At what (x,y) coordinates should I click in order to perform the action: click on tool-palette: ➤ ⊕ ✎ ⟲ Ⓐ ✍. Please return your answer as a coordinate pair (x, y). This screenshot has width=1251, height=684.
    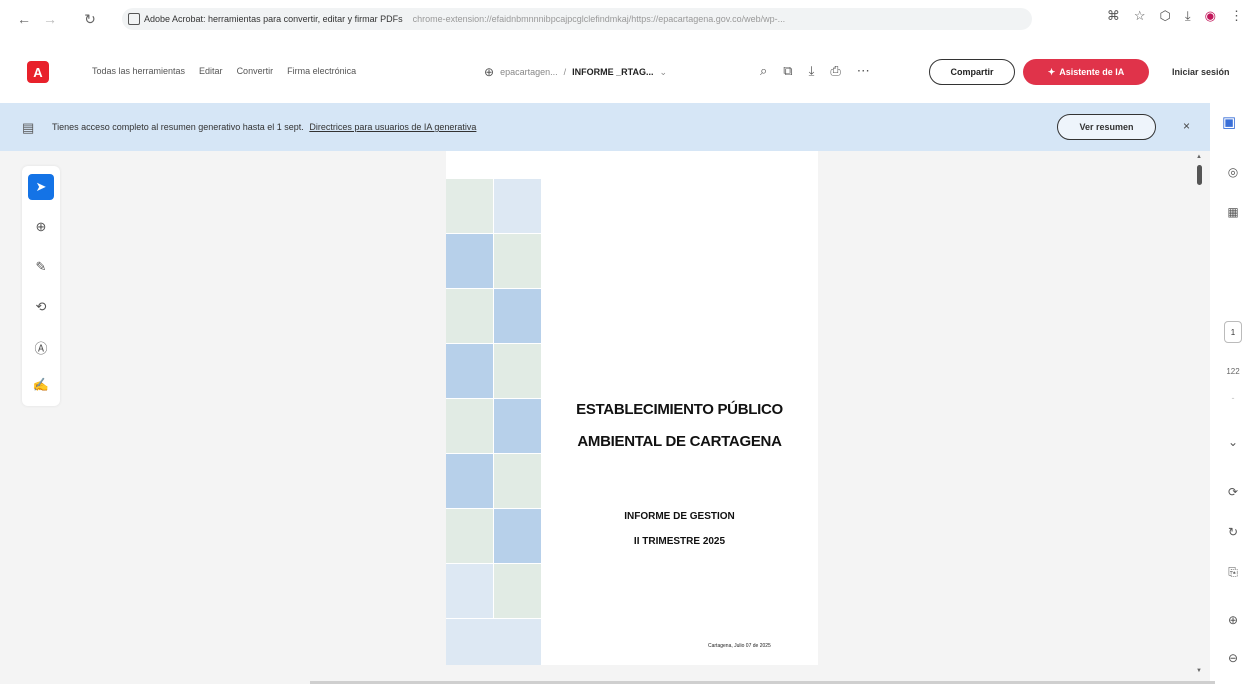
    Looking at the image, I should click on (41, 286).